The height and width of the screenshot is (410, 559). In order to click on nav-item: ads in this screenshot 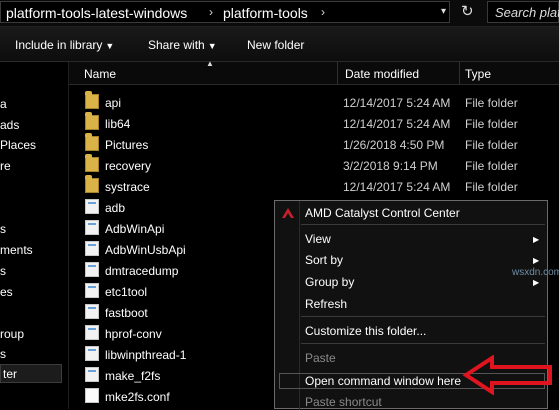, I will do `click(9, 125)`.